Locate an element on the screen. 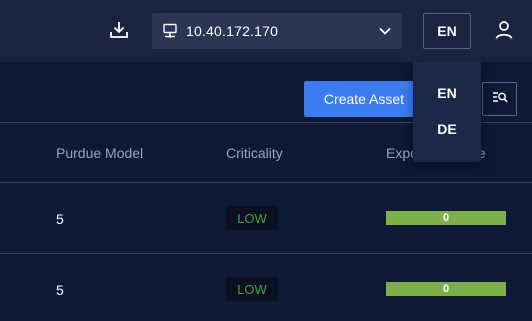 Image resolution: width=532 pixels, height=321 pixels. language-option-en: EN is located at coordinates (447, 93).